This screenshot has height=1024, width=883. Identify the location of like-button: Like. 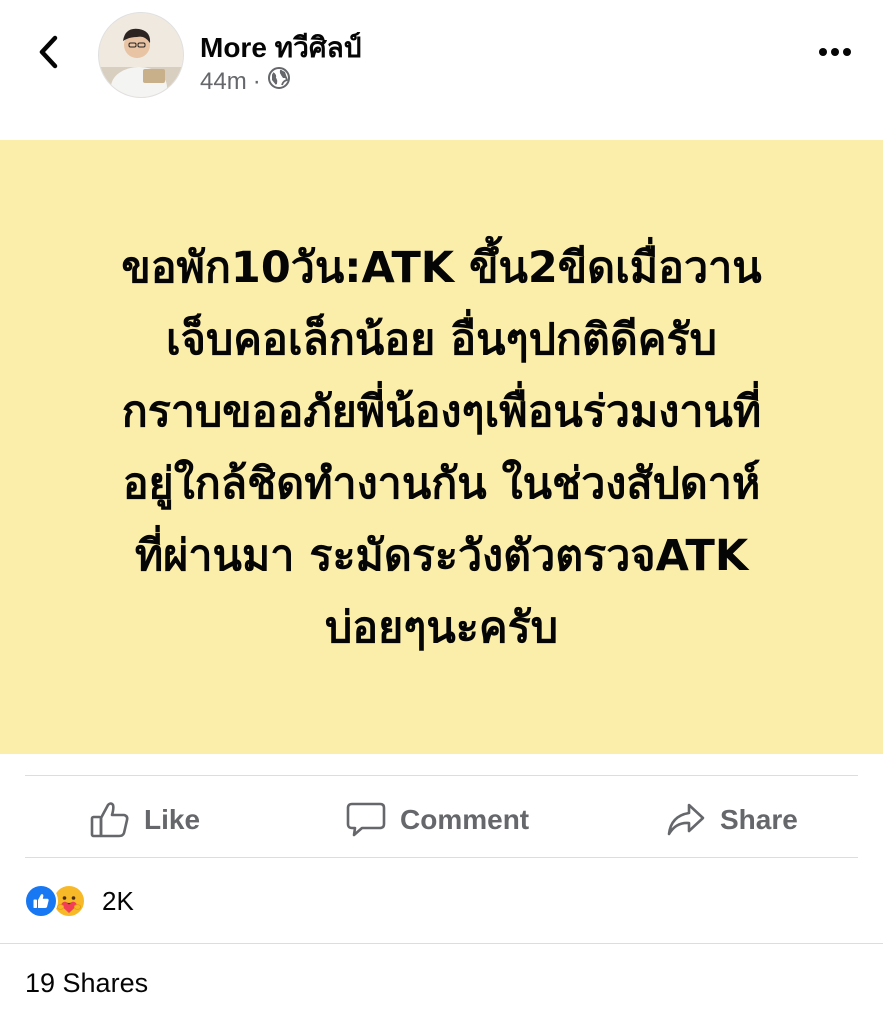
(145, 820).